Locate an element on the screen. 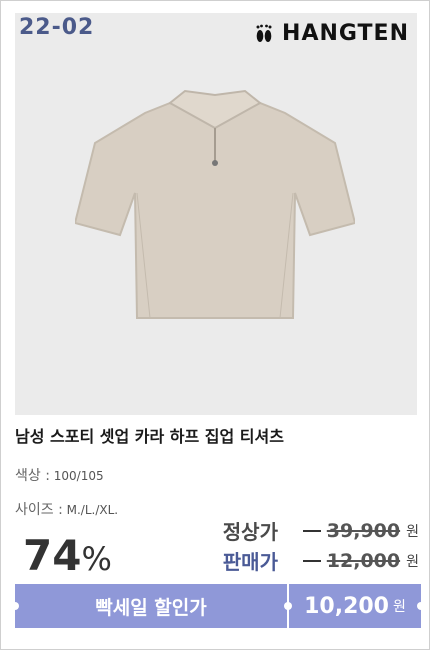 The image size is (430, 650). promo-label: 빡세일 할인가 is located at coordinates (151, 606).